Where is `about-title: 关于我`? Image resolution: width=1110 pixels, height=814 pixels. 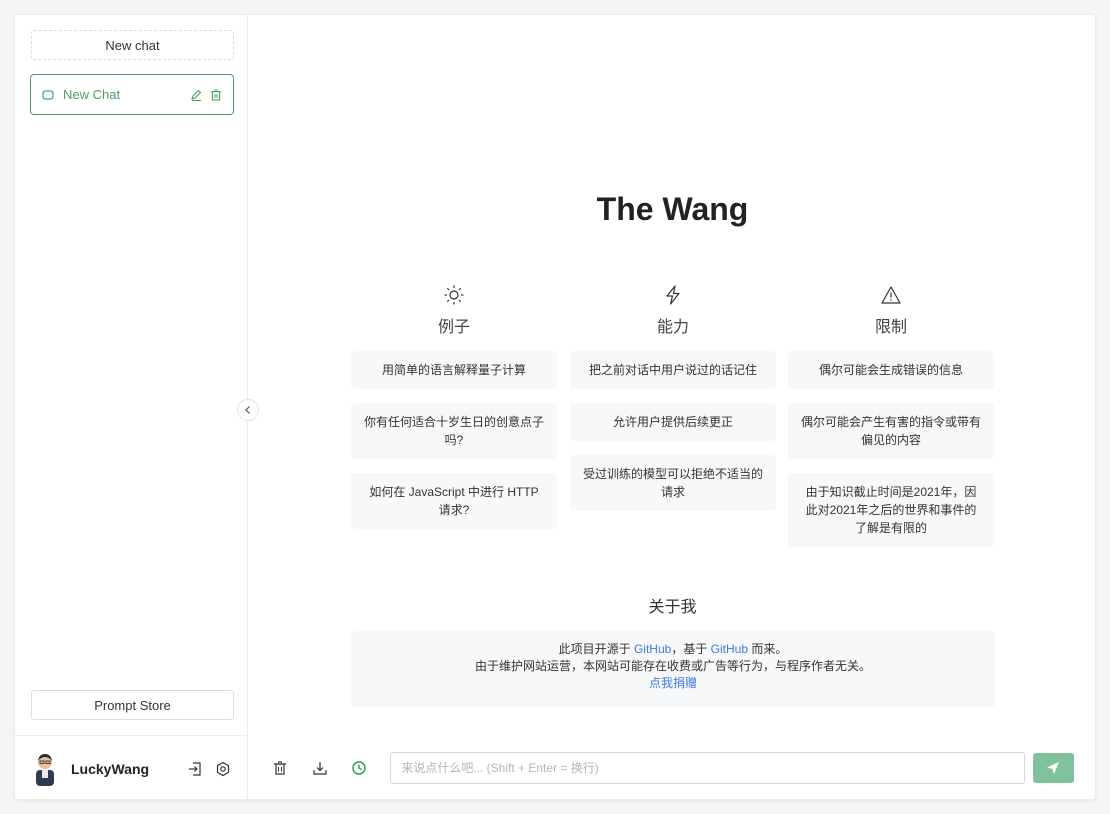
about-title: 关于我 is located at coordinates (672, 607).